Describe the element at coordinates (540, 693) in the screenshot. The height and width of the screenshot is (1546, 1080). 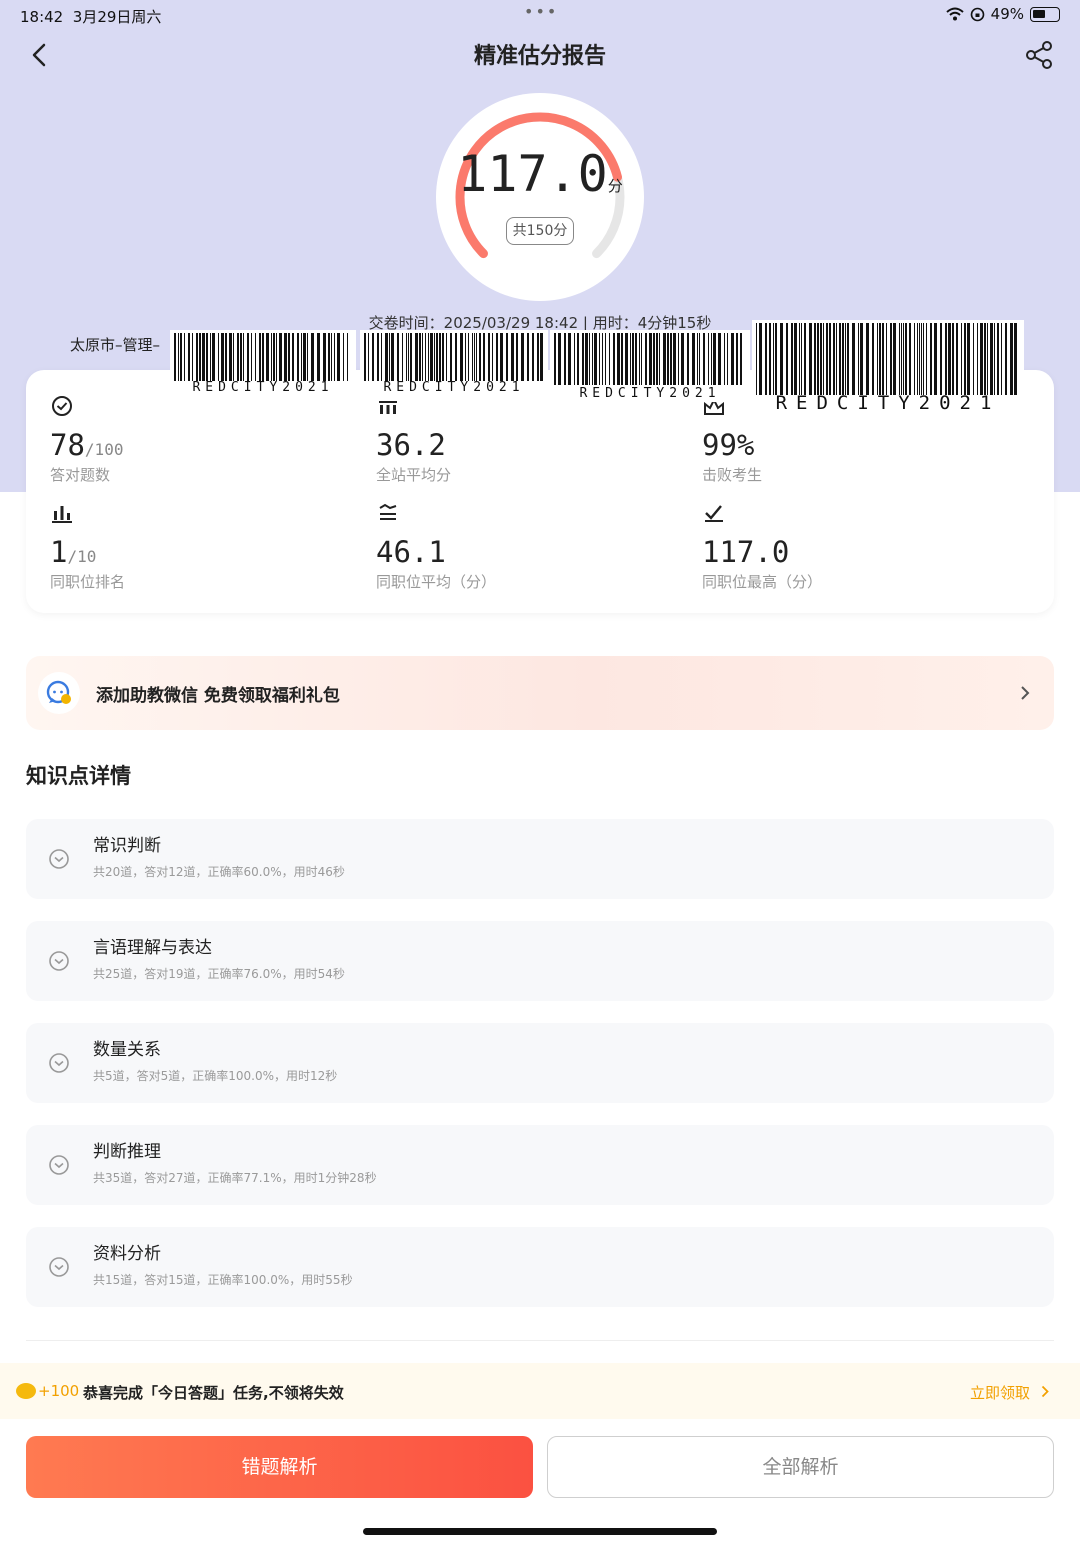
I see `assistant-promo-banner: 添加助教微信 免费领取福利礼包` at that location.